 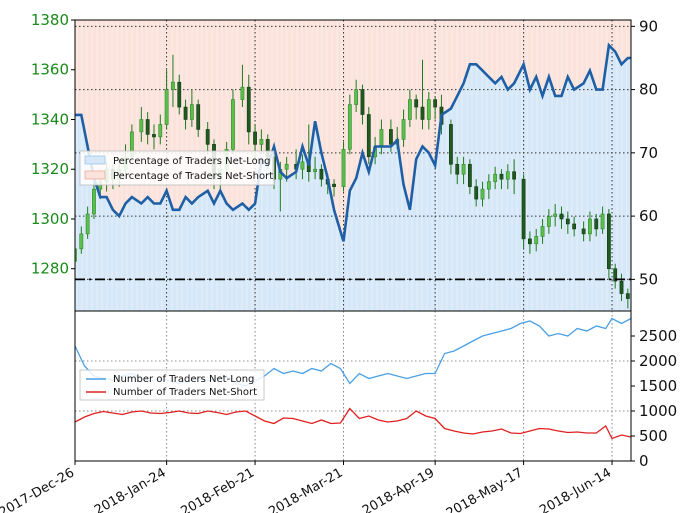 What do you see at coordinates (648, 216) in the screenshot?
I see `percentage-axis-tick-label: 60` at bounding box center [648, 216].